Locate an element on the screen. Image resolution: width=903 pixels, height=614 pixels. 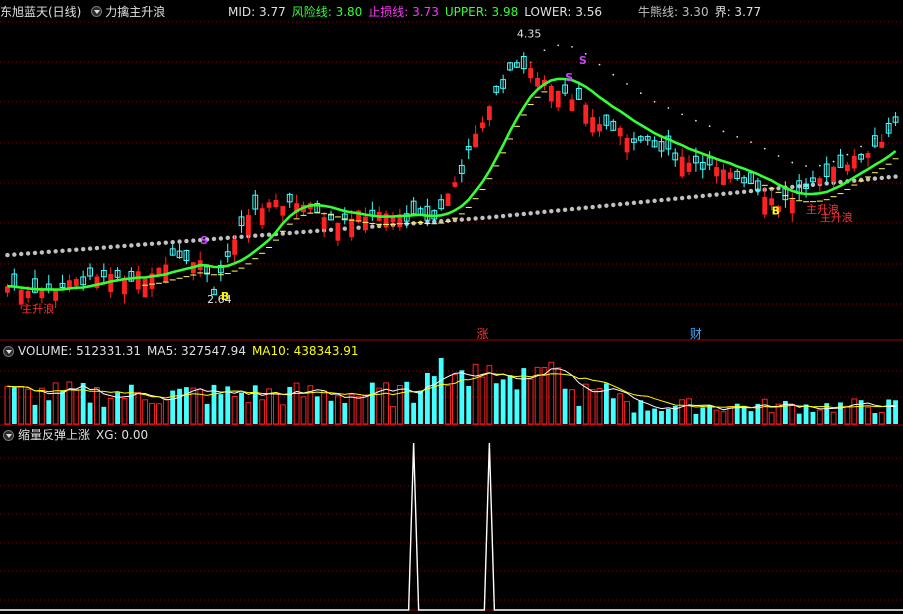
indicator-name: 力擒主升浪 is located at coordinates (135, 12).